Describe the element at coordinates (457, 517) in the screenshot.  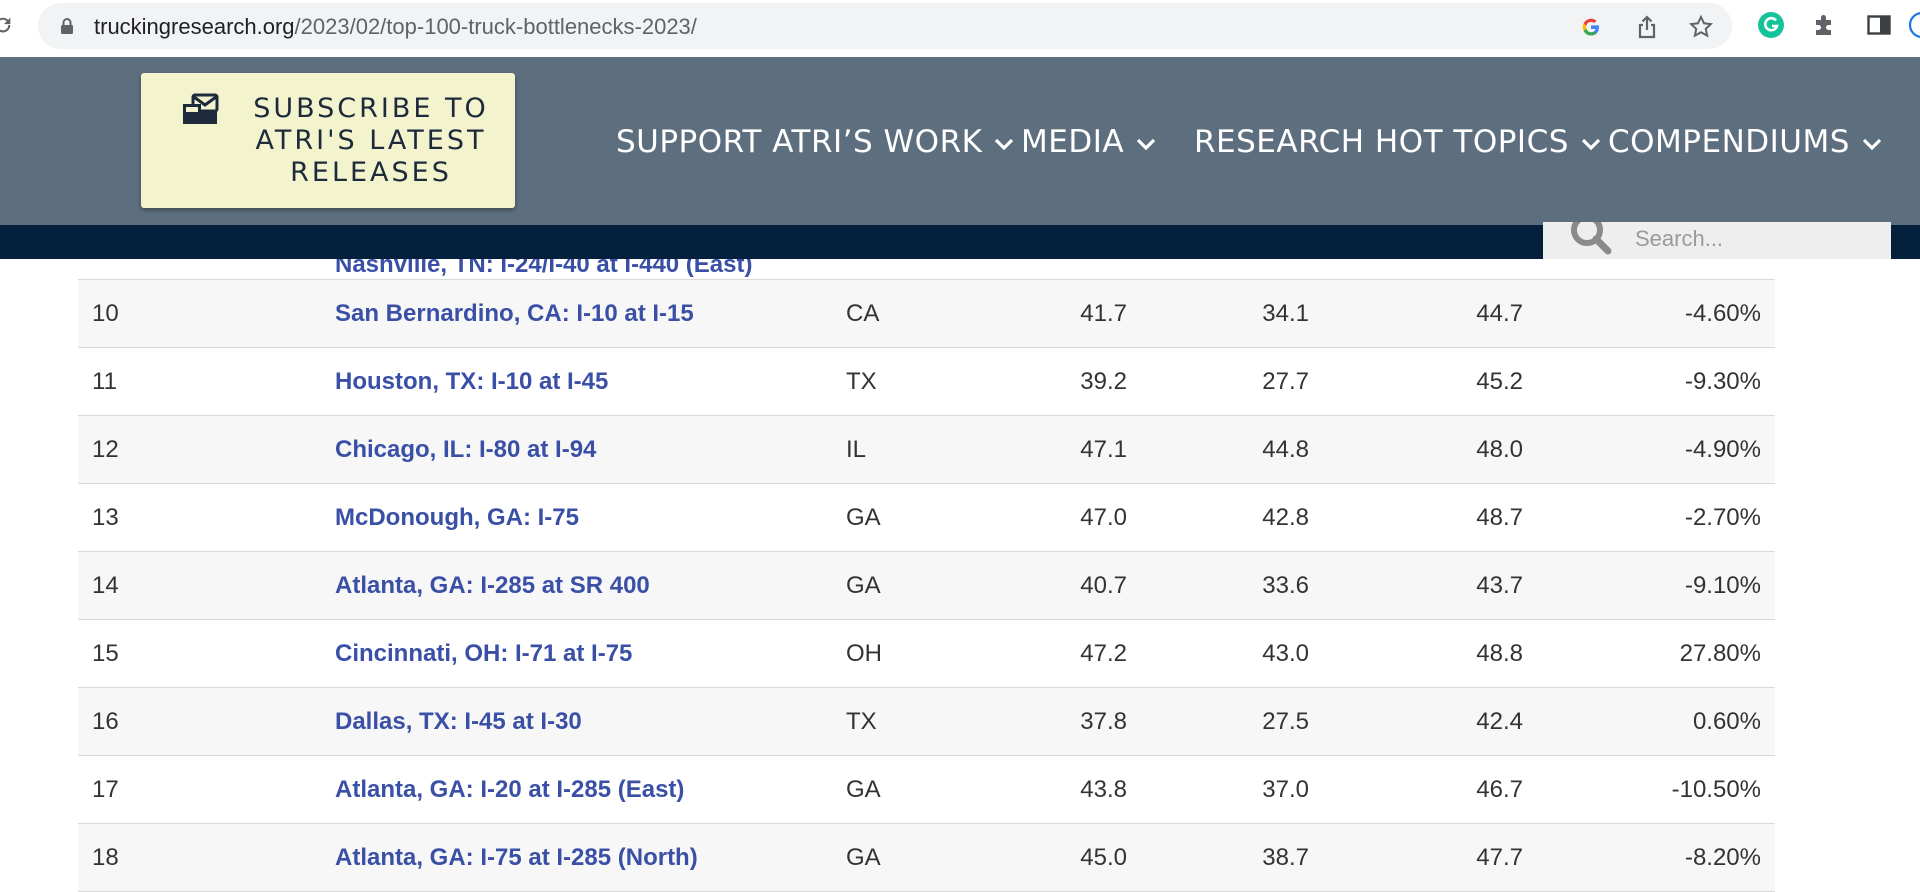
I see `location-link: McDonough, GA: I-75` at that location.